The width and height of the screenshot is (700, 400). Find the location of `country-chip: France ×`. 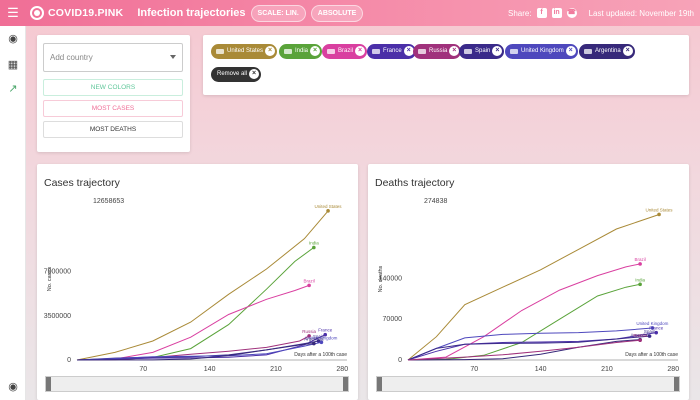

country-chip: France × is located at coordinates (391, 51).